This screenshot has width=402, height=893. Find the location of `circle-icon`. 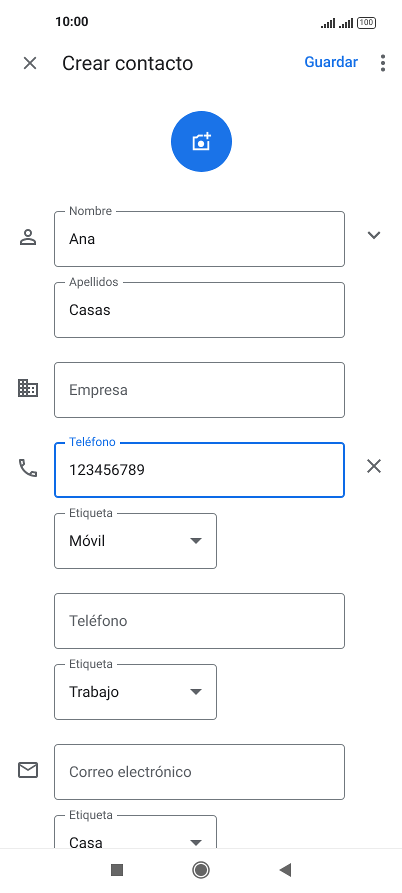

circle-icon is located at coordinates (201, 870).